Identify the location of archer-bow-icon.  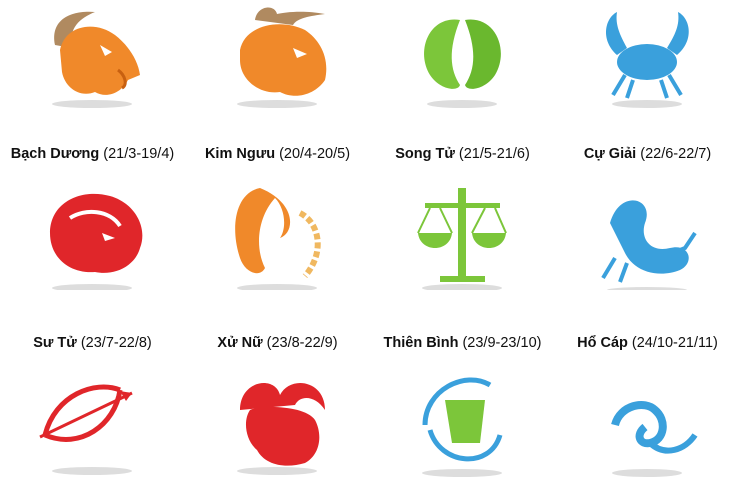
(92, 421).